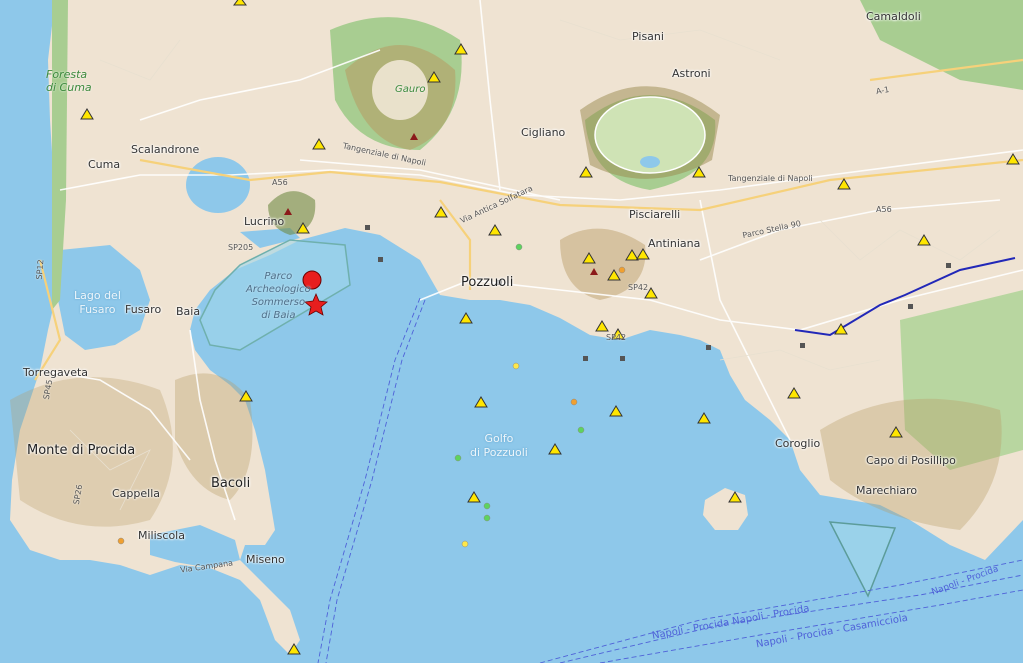 This screenshot has height=663, width=1023. I want to click on label-cappella: Cappella, so click(136, 493).